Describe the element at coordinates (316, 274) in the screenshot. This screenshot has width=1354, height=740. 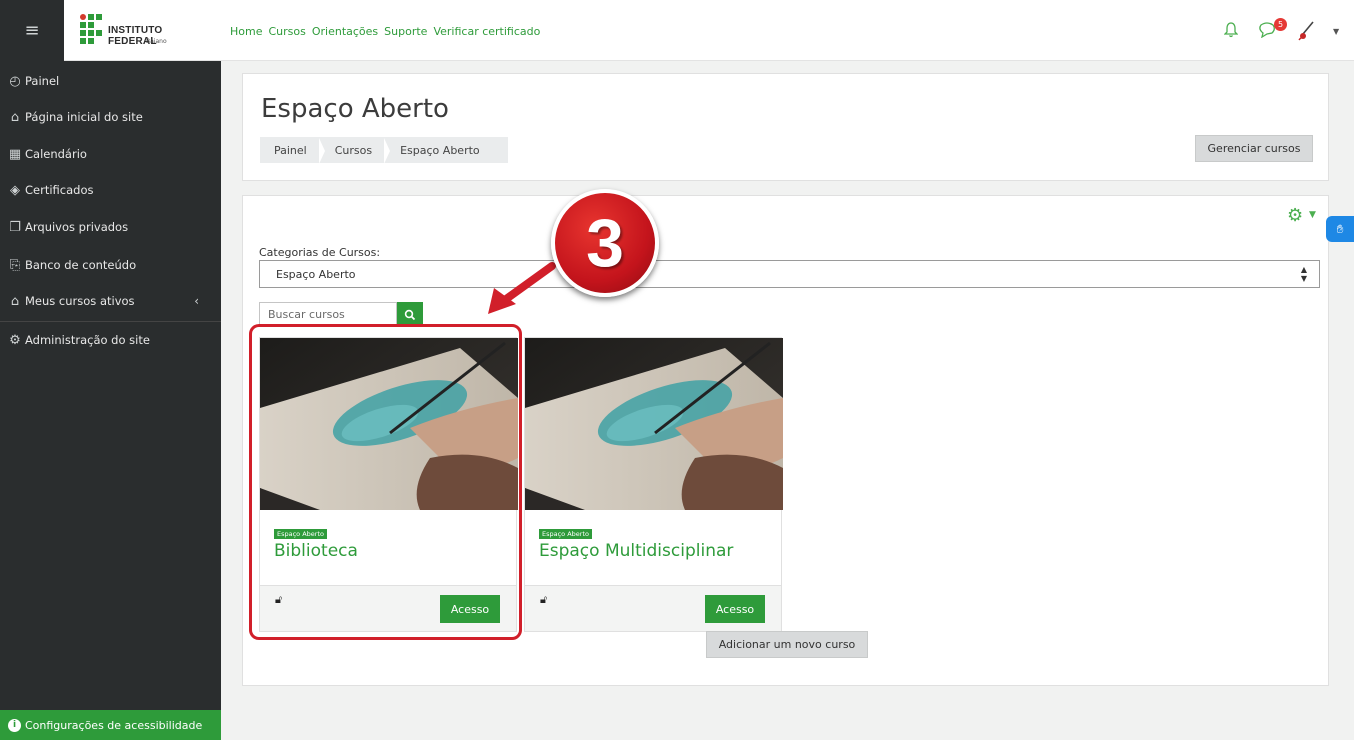
I see `category-selected-value: Espaço Aberto` at that location.